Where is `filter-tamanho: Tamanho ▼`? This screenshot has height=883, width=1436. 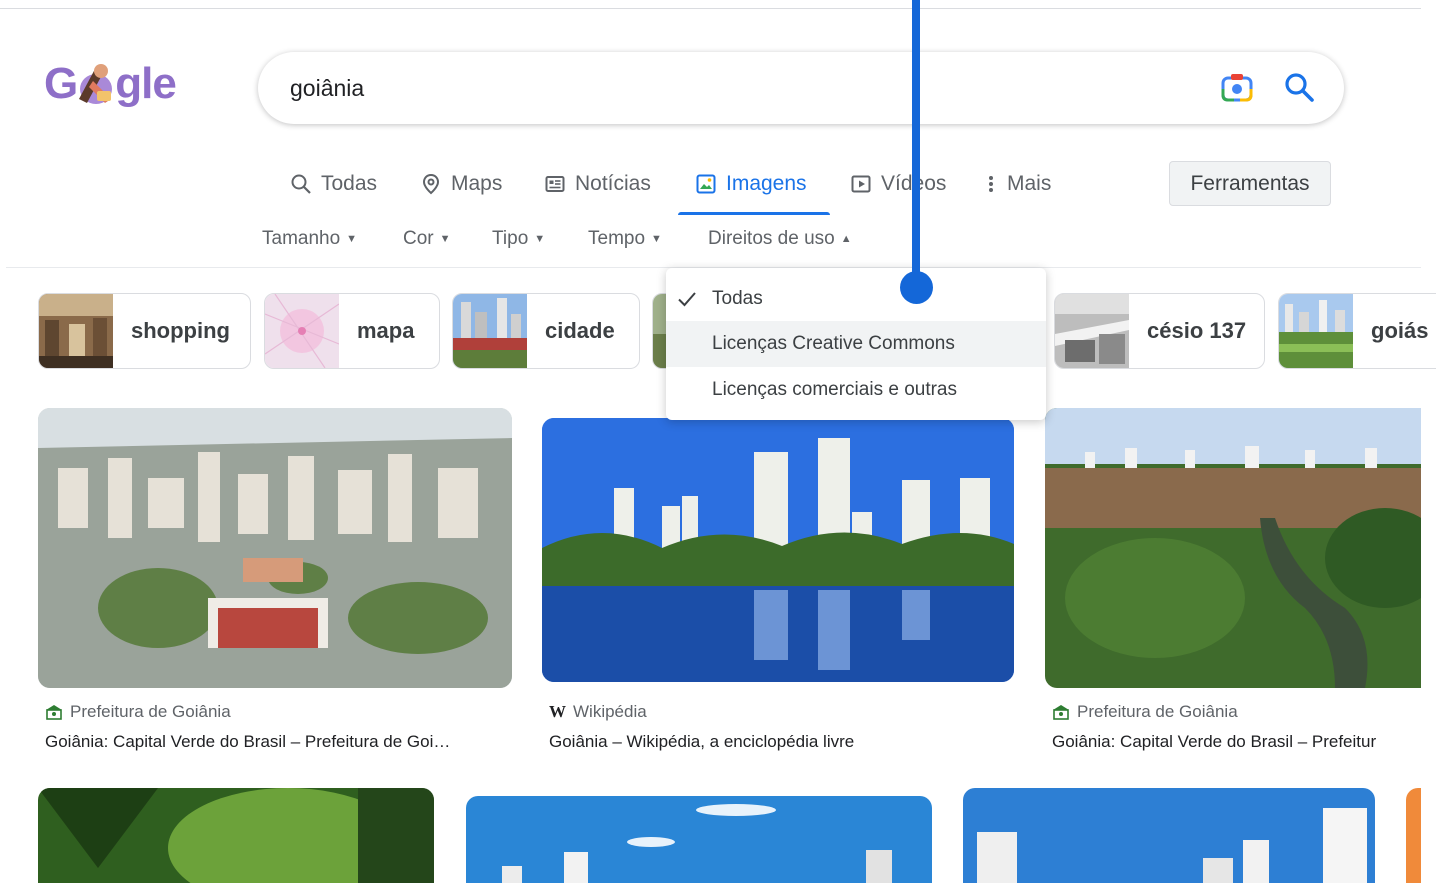
filter-tamanho: Tamanho ▼ is located at coordinates (309, 239).